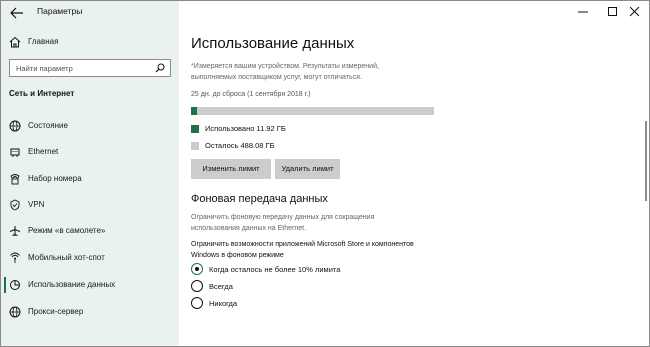 The width and height of the screenshot is (650, 347). I want to click on maximize-icon, so click(612, 11).